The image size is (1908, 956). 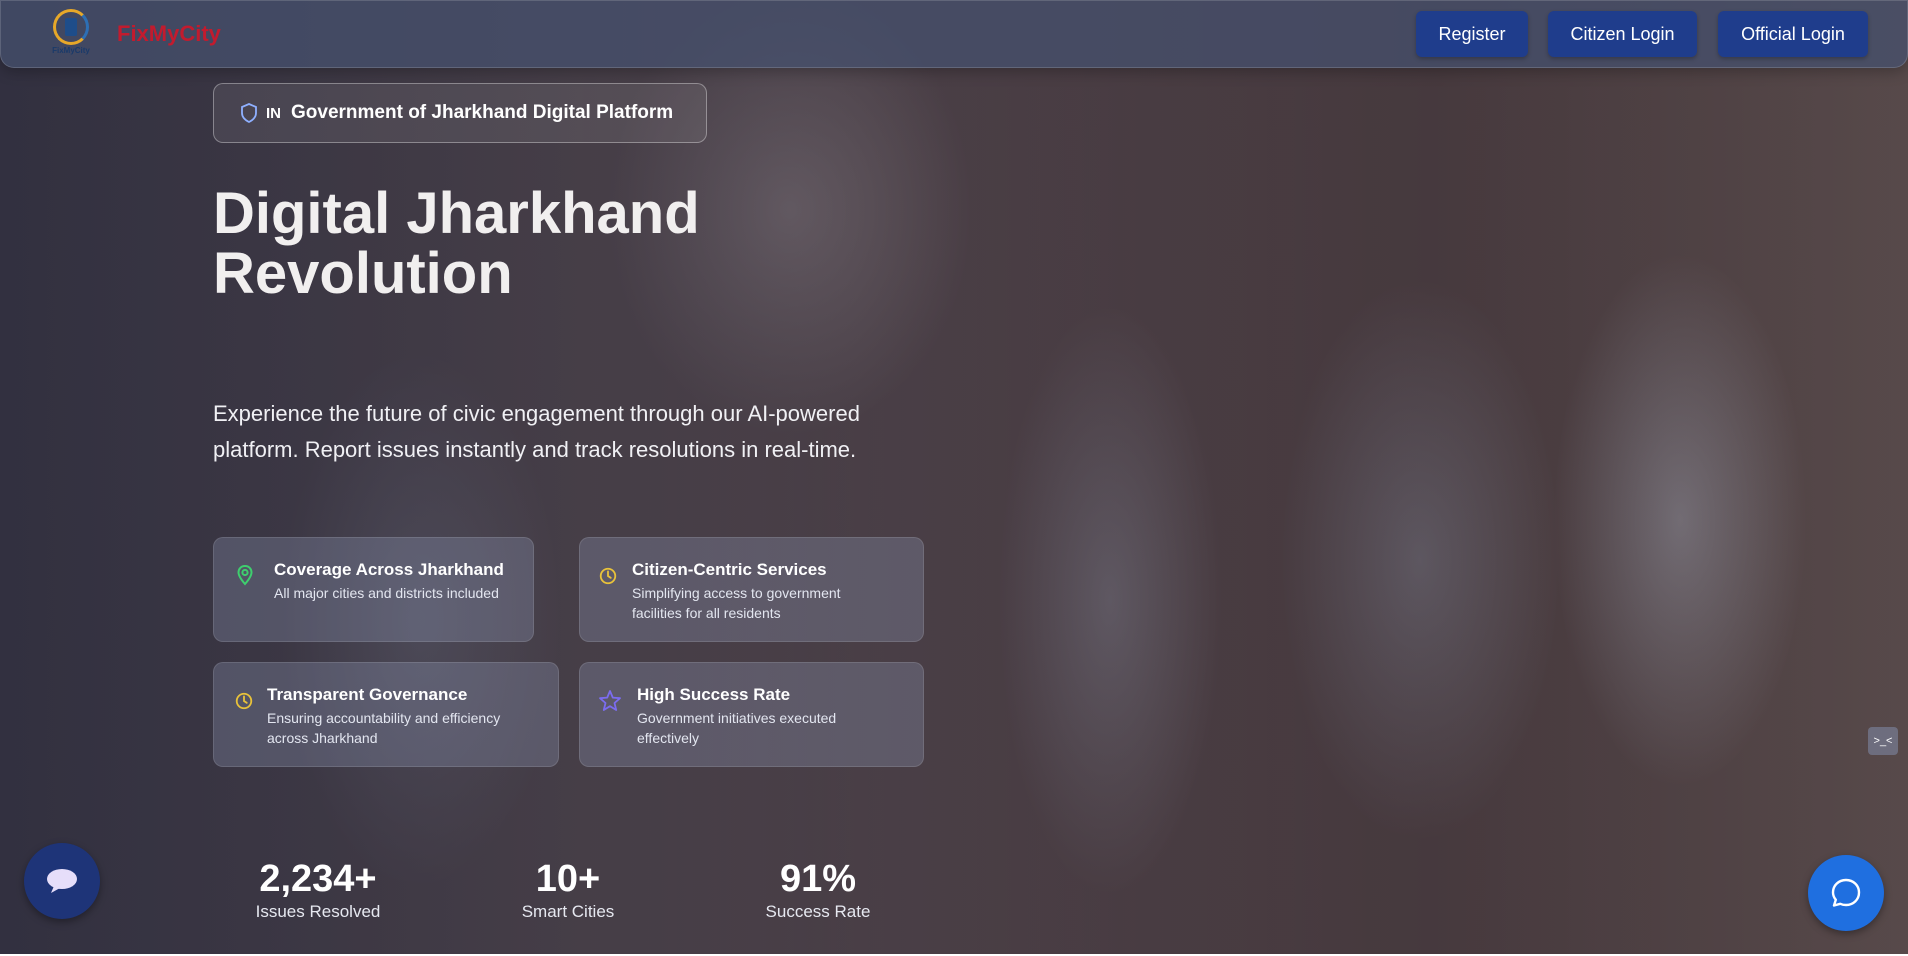 I want to click on chat-bubble-icon, so click(x=62, y=881).